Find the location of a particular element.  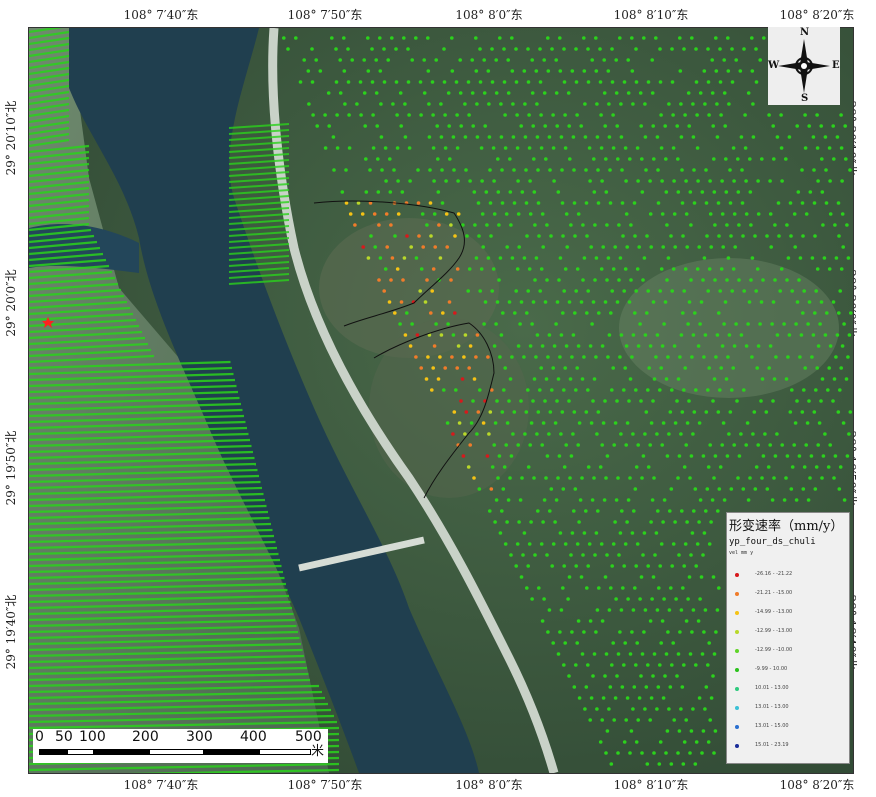

coord-top-4: 108° 8′10″东 is located at coordinates (651, 15).